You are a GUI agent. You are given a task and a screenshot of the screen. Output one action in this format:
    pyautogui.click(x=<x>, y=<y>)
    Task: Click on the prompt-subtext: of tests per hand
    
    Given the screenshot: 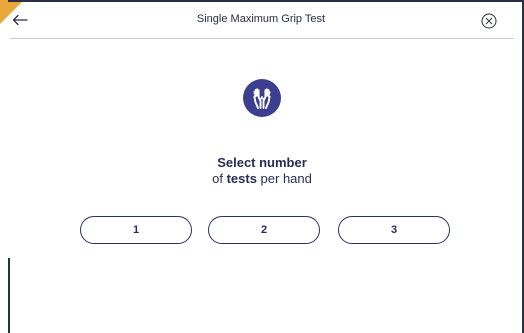 What is the action you would take?
    pyautogui.click(x=262, y=179)
    